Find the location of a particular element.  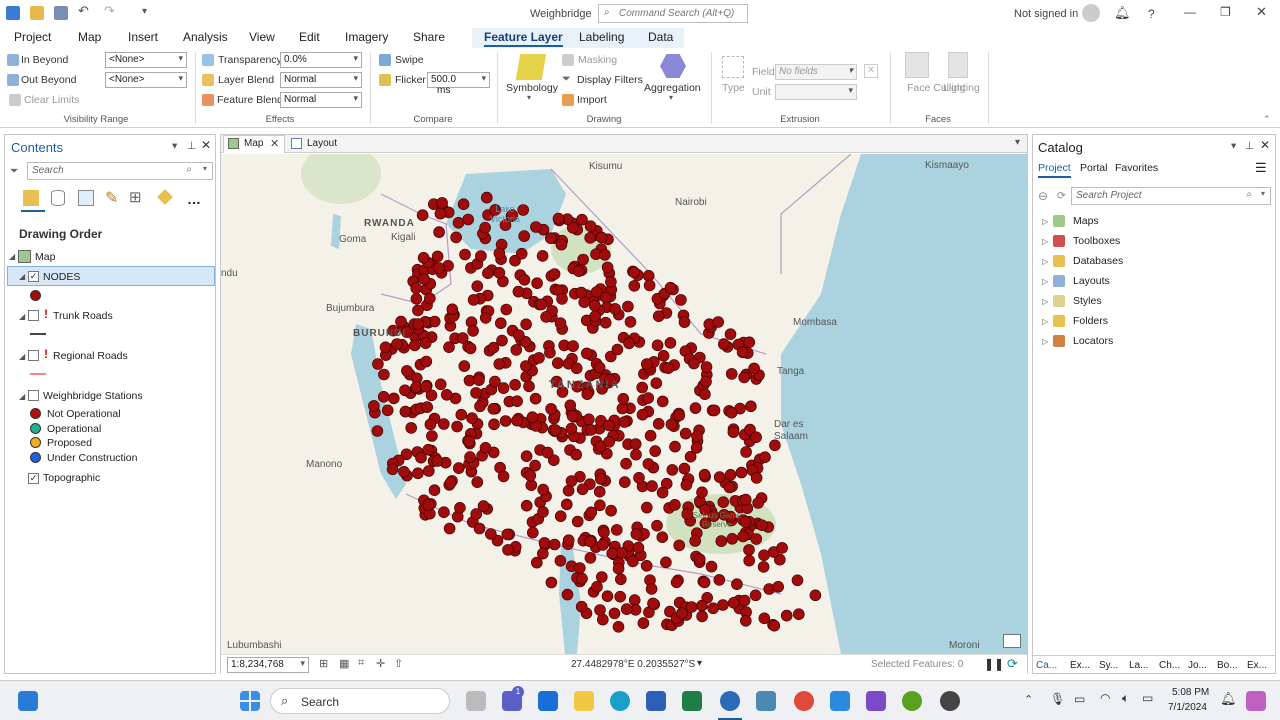

regional-roads-symbol is located at coordinates (38, 374).